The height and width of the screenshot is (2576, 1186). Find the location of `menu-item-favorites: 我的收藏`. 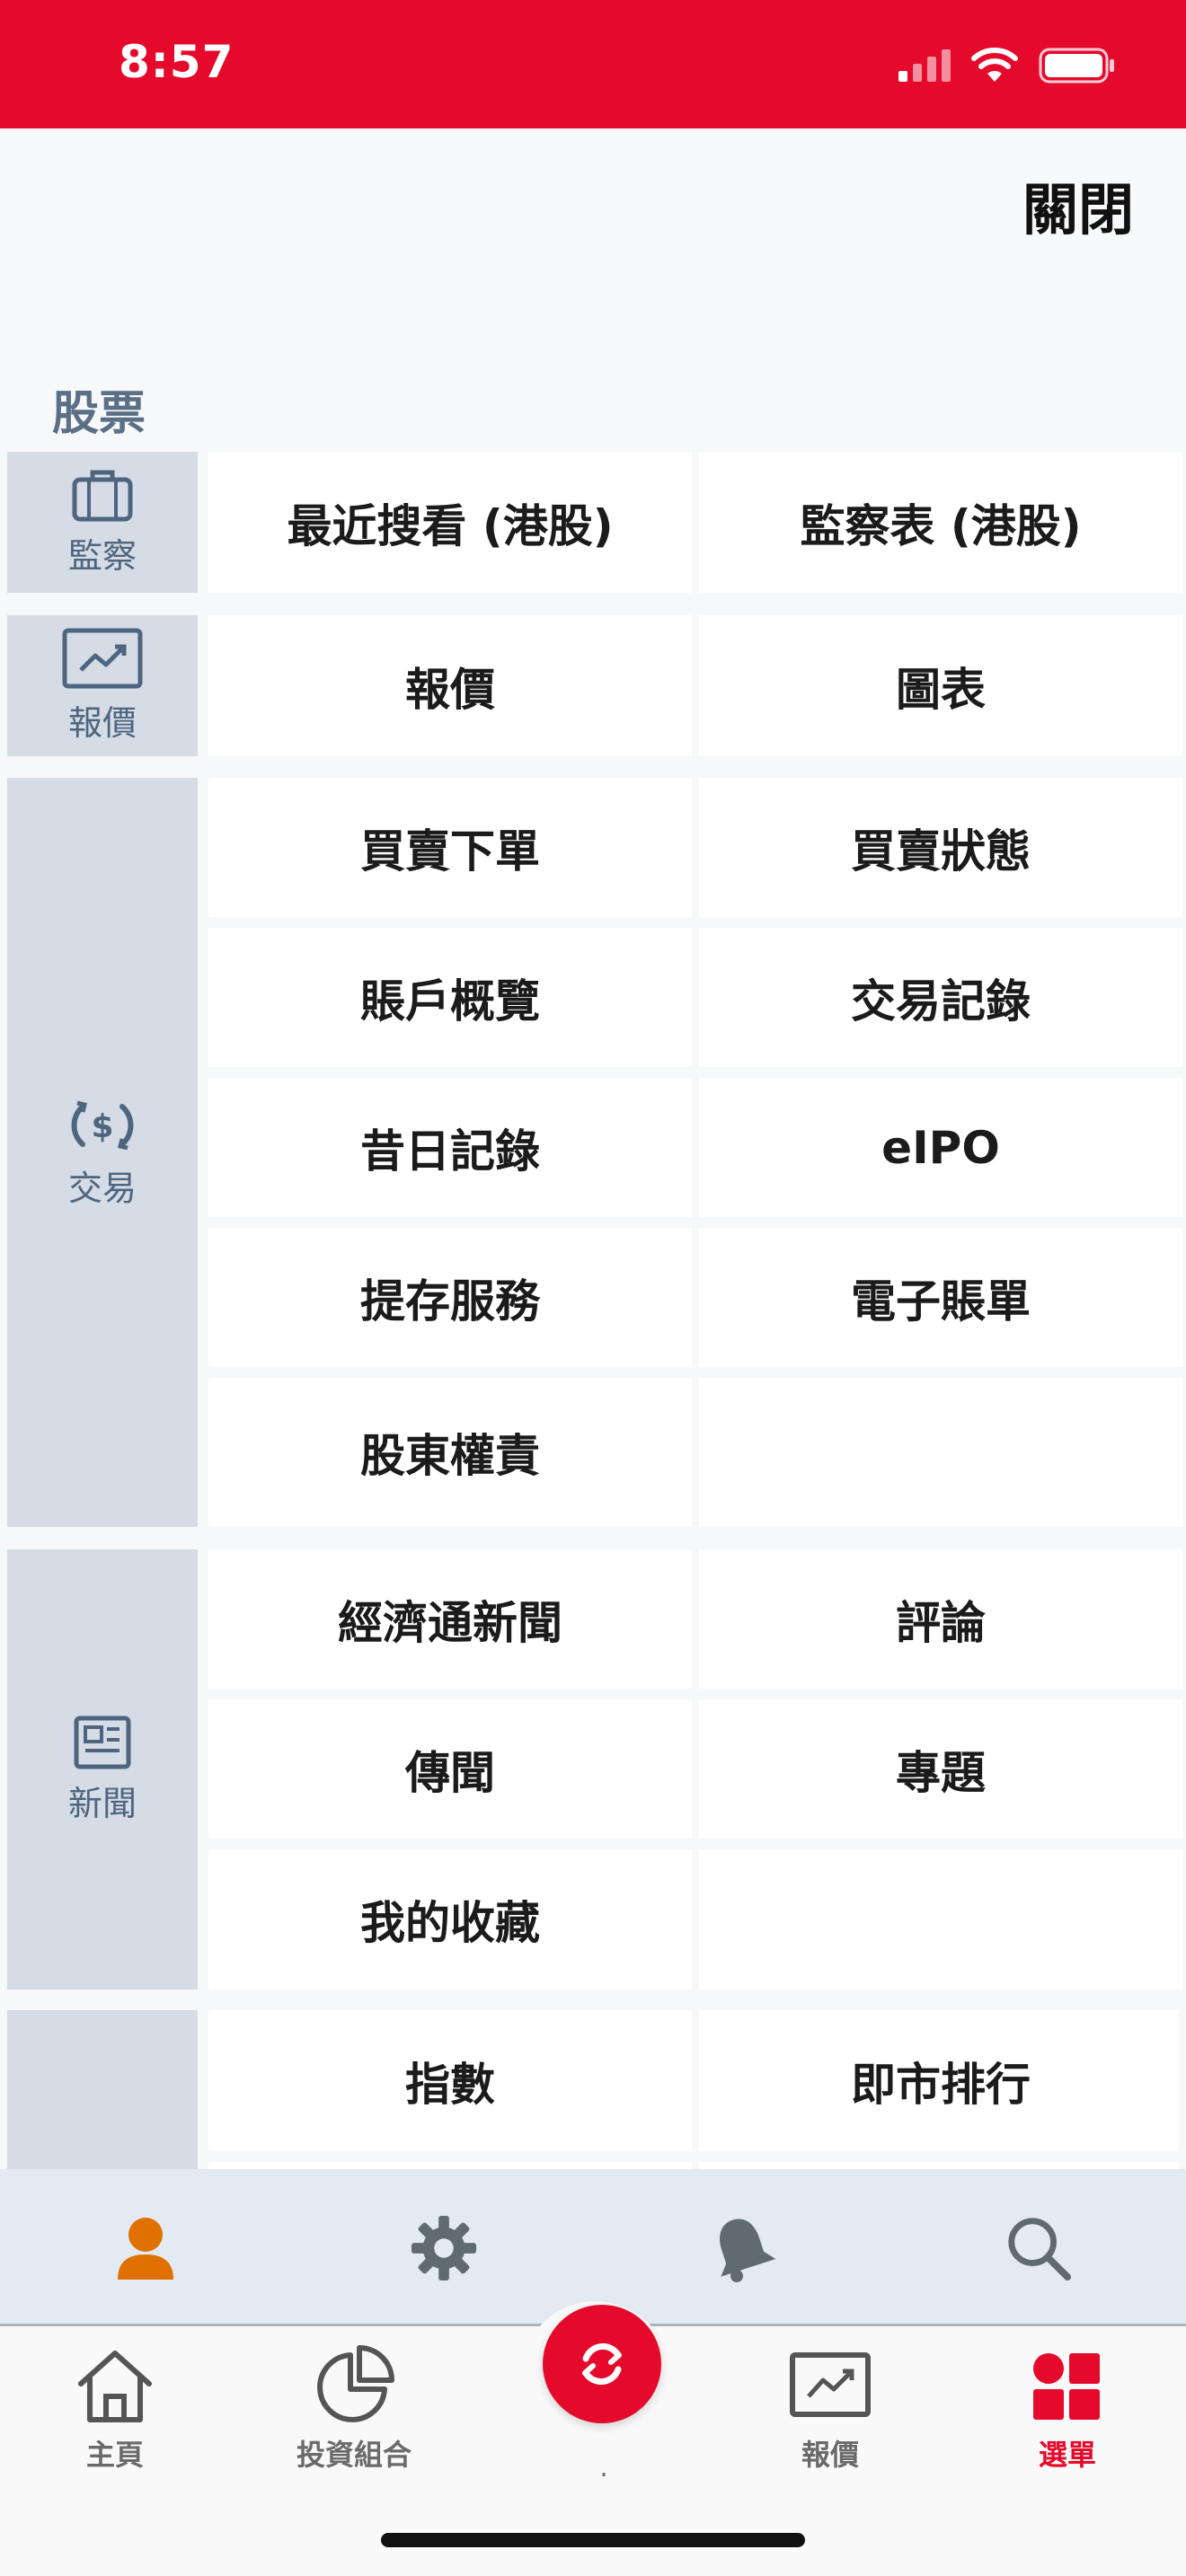

menu-item-favorites: 我的收藏 is located at coordinates (450, 1919).